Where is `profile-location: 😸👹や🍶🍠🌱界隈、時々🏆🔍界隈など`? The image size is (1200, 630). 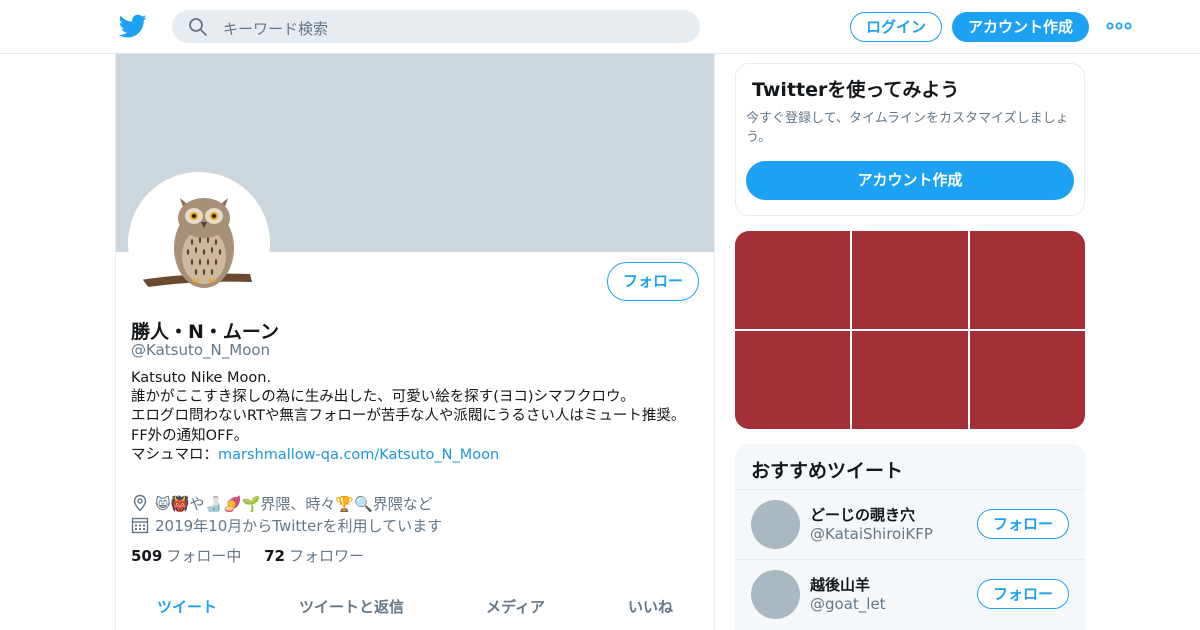
profile-location: 😸👹や🍶🍠🌱界隈、時々🏆🔍界隈など is located at coordinates (282, 503).